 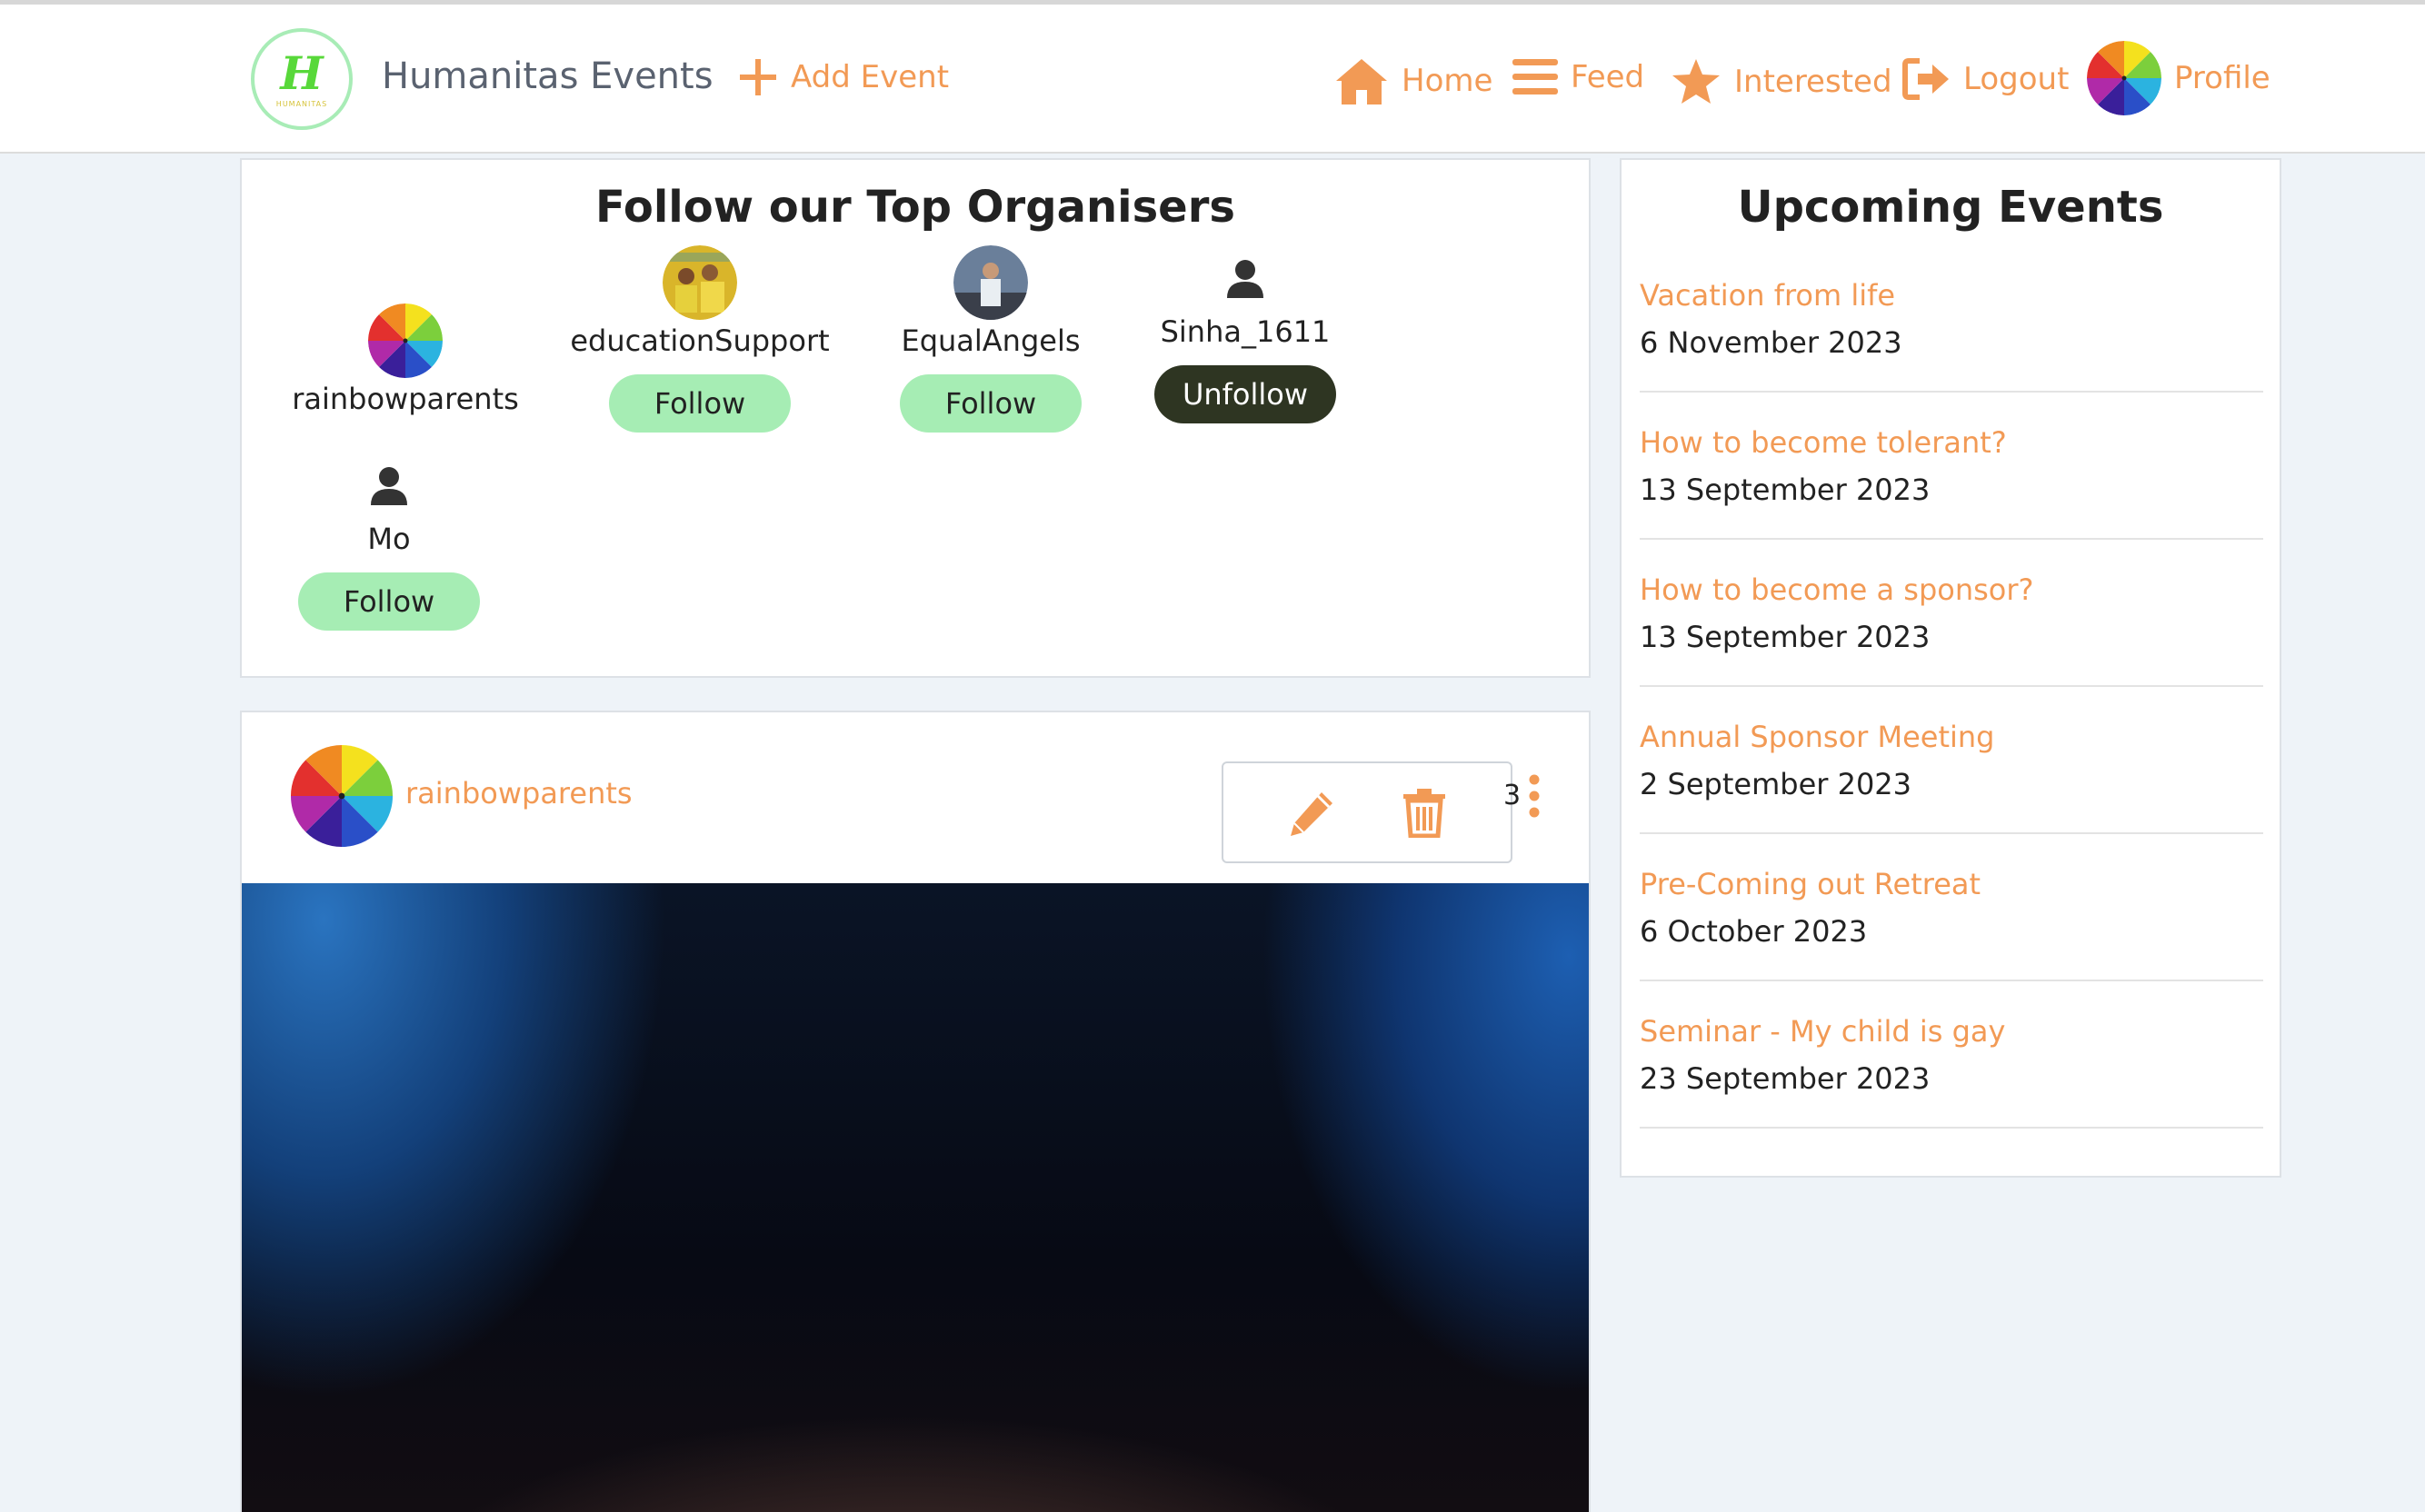 I want to click on organiser-name: educationSupport, so click(x=700, y=340).